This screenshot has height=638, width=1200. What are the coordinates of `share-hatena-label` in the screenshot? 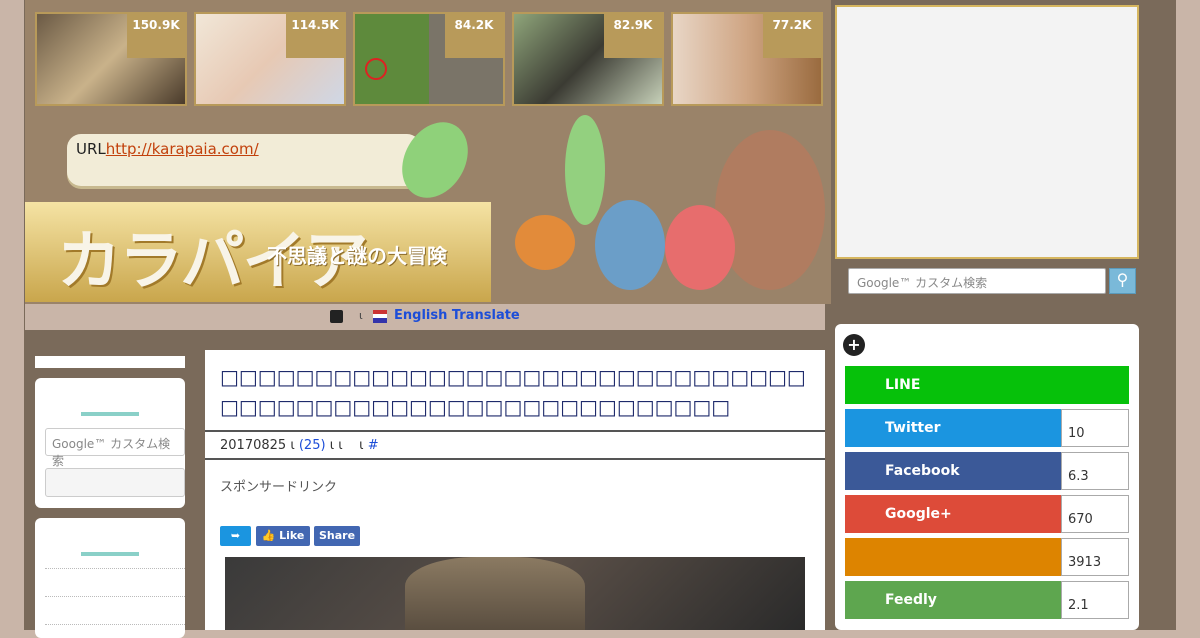 It's located at (953, 557).